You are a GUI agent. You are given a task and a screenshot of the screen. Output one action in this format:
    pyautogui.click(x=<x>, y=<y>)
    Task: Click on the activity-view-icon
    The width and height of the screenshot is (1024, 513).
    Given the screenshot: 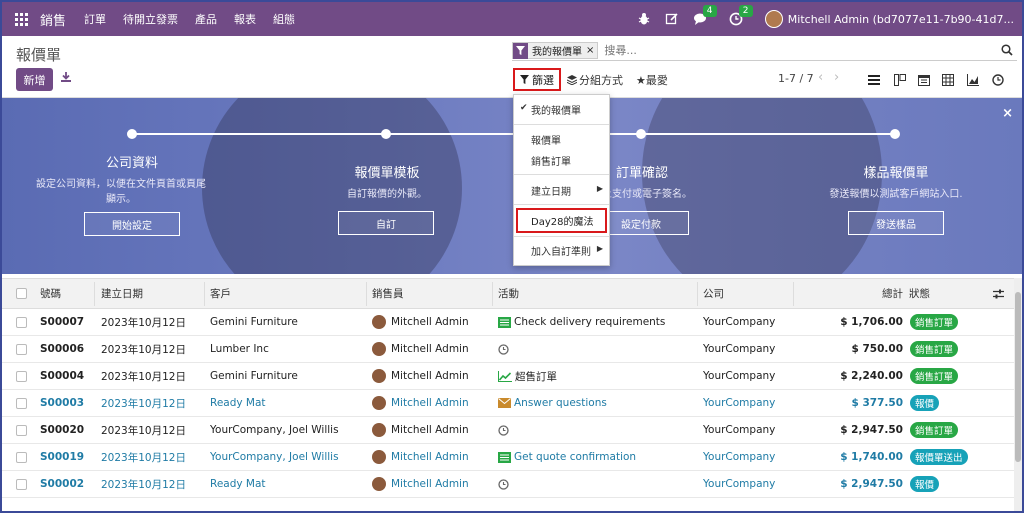 What is the action you would take?
    pyautogui.click(x=998, y=80)
    